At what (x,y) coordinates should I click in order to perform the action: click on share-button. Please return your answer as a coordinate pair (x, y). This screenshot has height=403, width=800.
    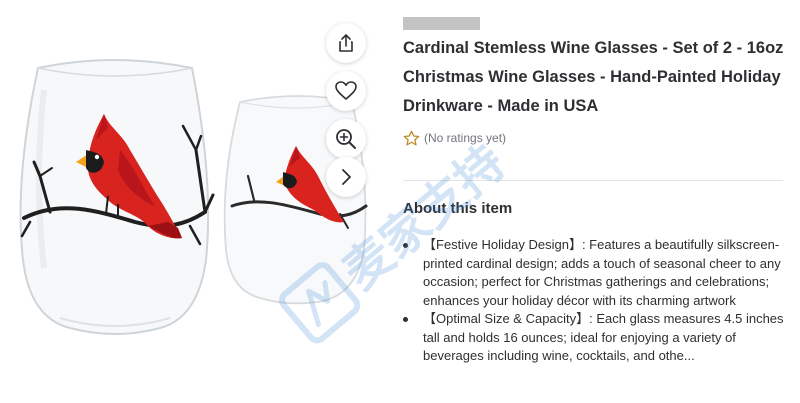
    Looking at the image, I should click on (346, 43).